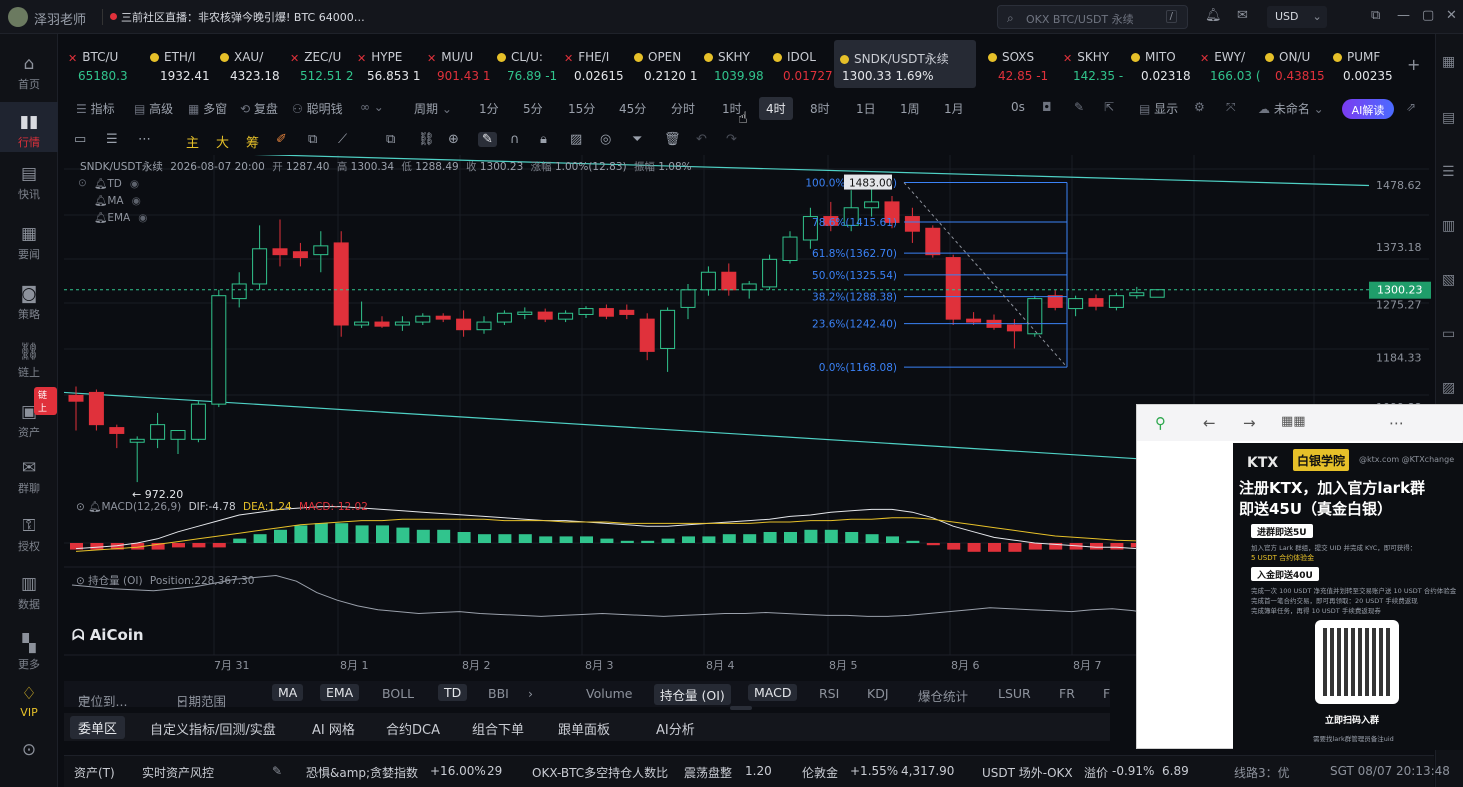  Describe the element at coordinates (277, 771) in the screenshot. I see `edit-icon: ✎` at that location.